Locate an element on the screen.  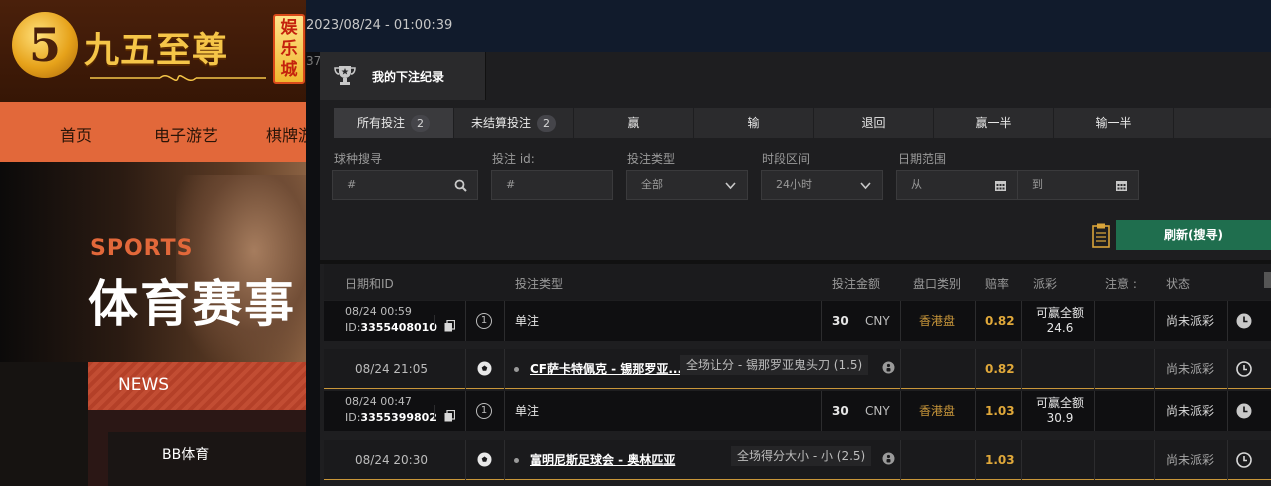
col-note: 注意 : is located at coordinates (1121, 284).